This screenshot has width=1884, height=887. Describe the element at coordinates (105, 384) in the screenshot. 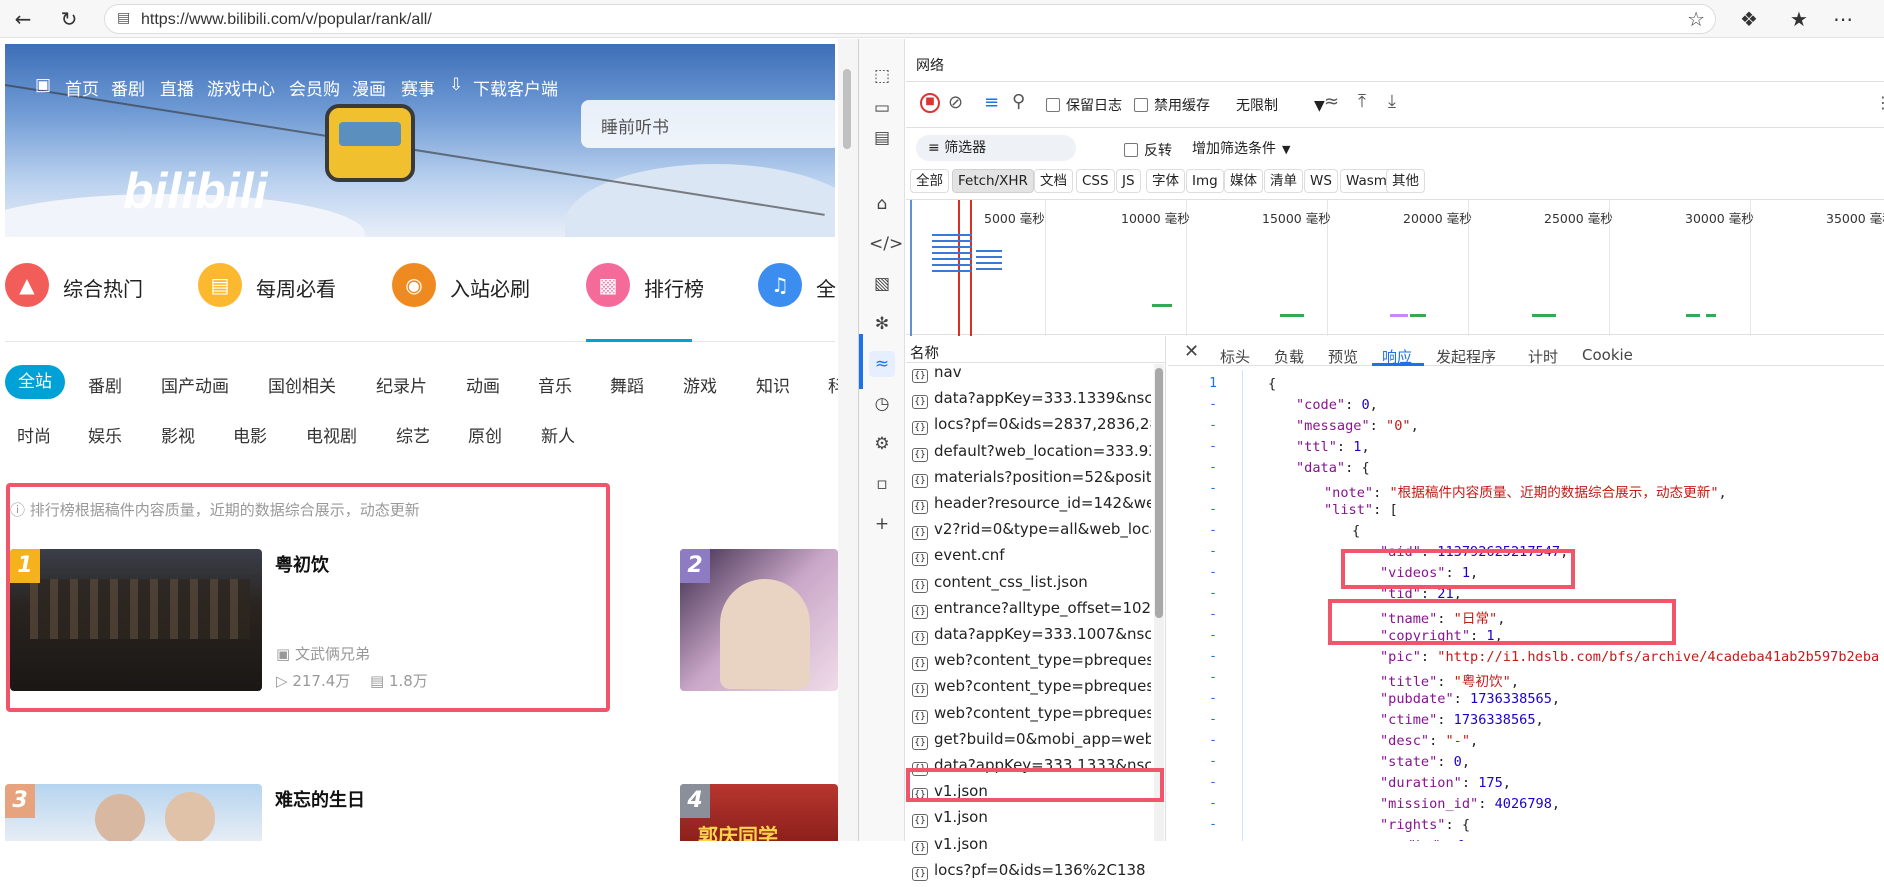

I see `tag-bangumi: 番剧` at that location.